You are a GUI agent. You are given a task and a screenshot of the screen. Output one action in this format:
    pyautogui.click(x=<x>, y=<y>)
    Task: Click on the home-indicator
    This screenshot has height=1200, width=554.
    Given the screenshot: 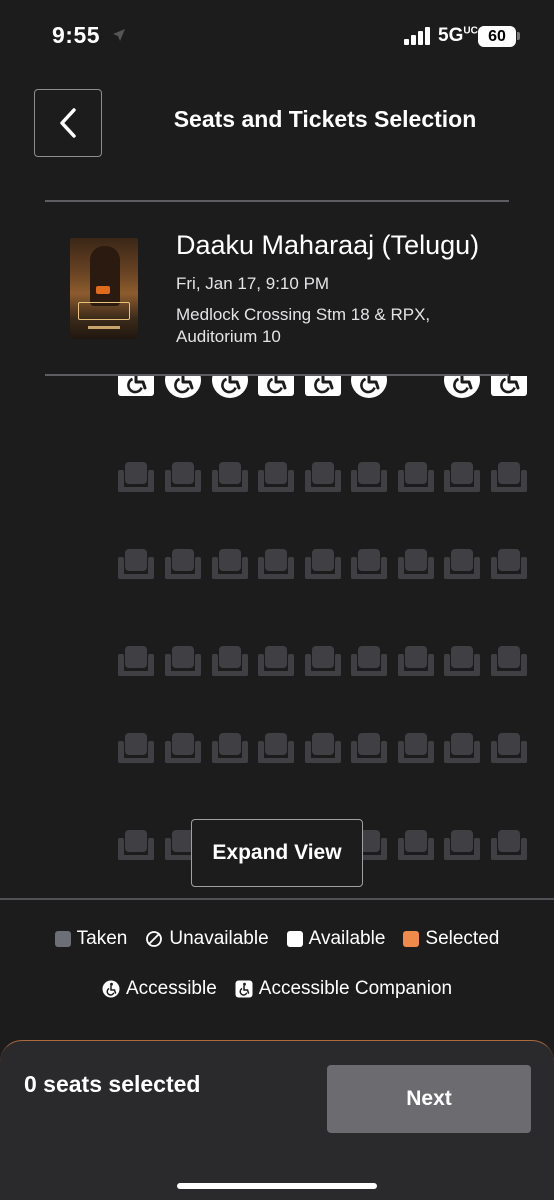 What is the action you would take?
    pyautogui.click(x=277, y=1186)
    